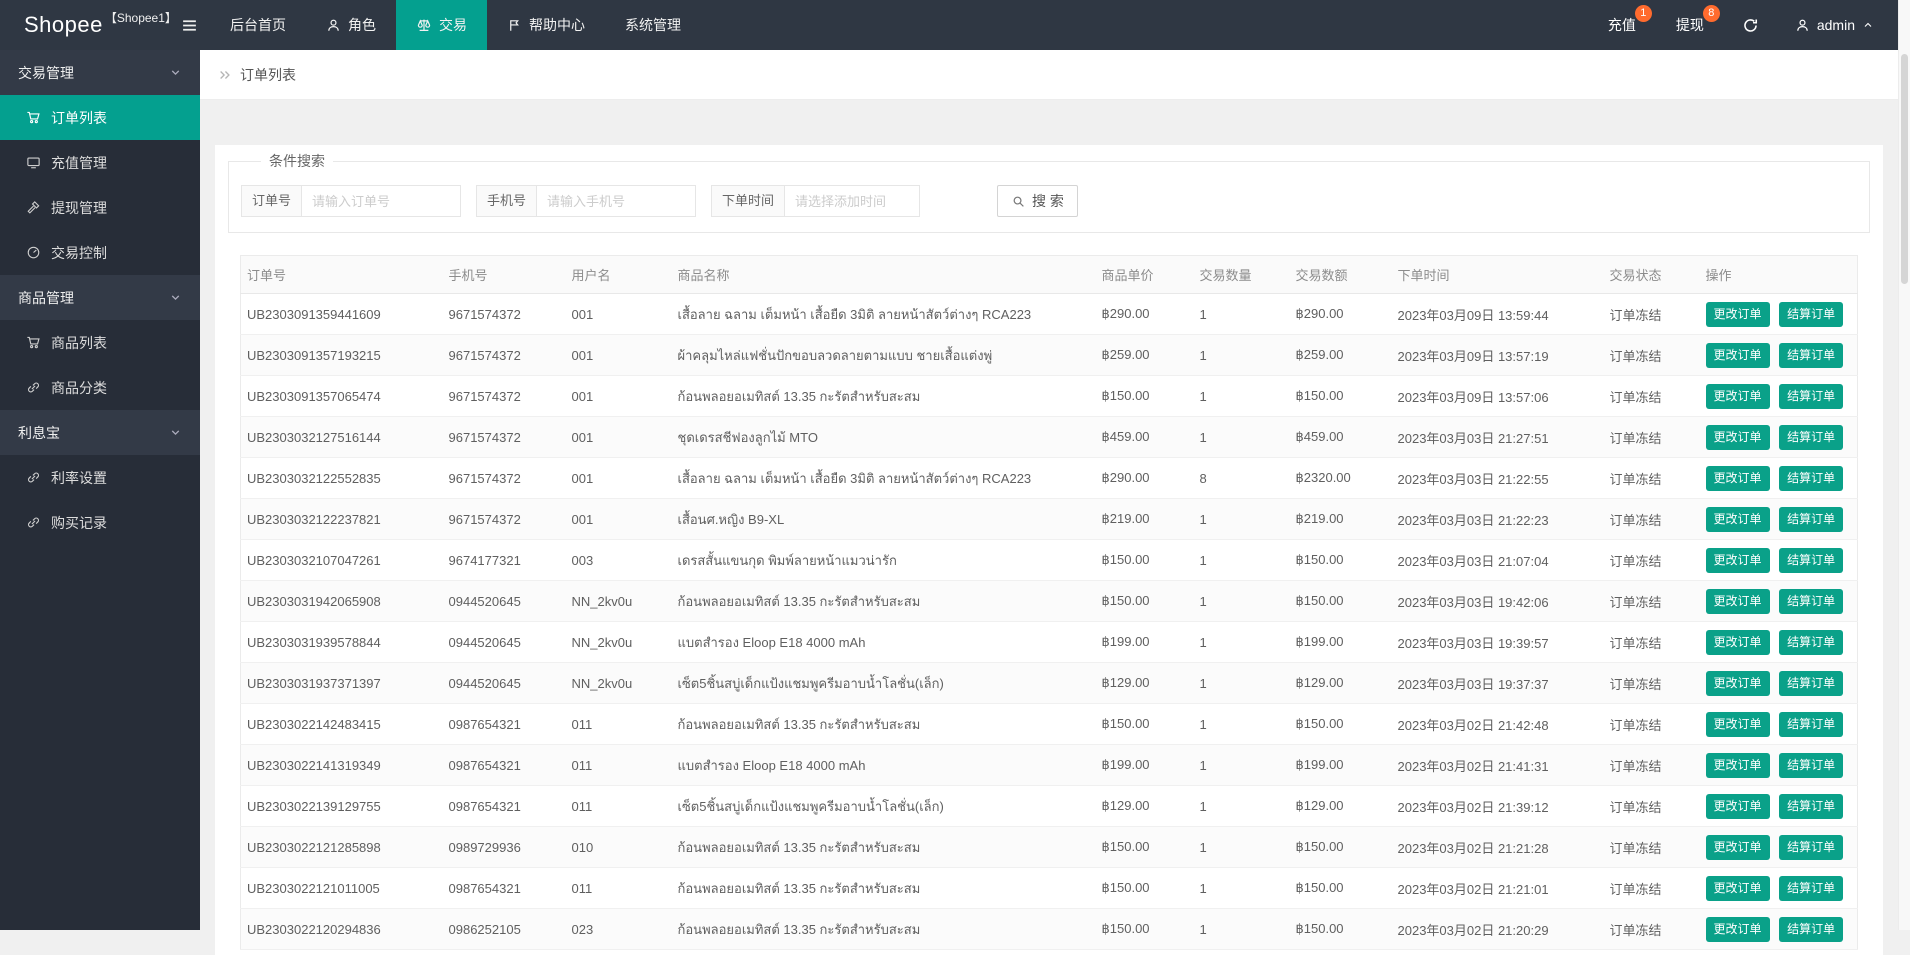 Image resolution: width=1910 pixels, height=955 pixels. Describe the element at coordinates (381, 201) in the screenshot. I see `order-no-input` at that location.